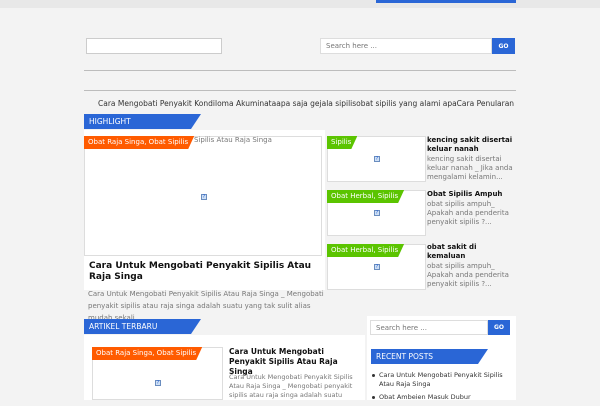  What do you see at coordinates (485, 103) in the screenshot?
I see `nav-item: Cara Penularan` at bounding box center [485, 103].